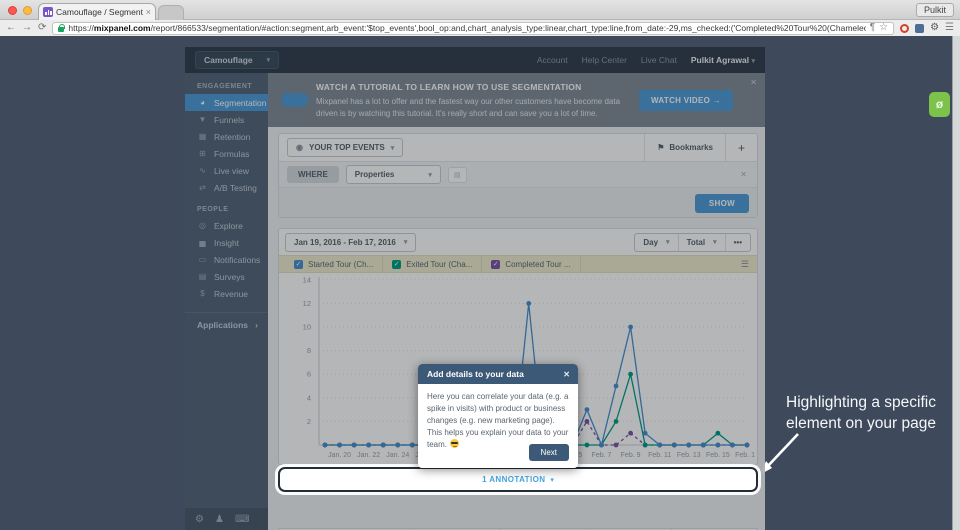  I want to click on new-tab-button, so click(171, 12).